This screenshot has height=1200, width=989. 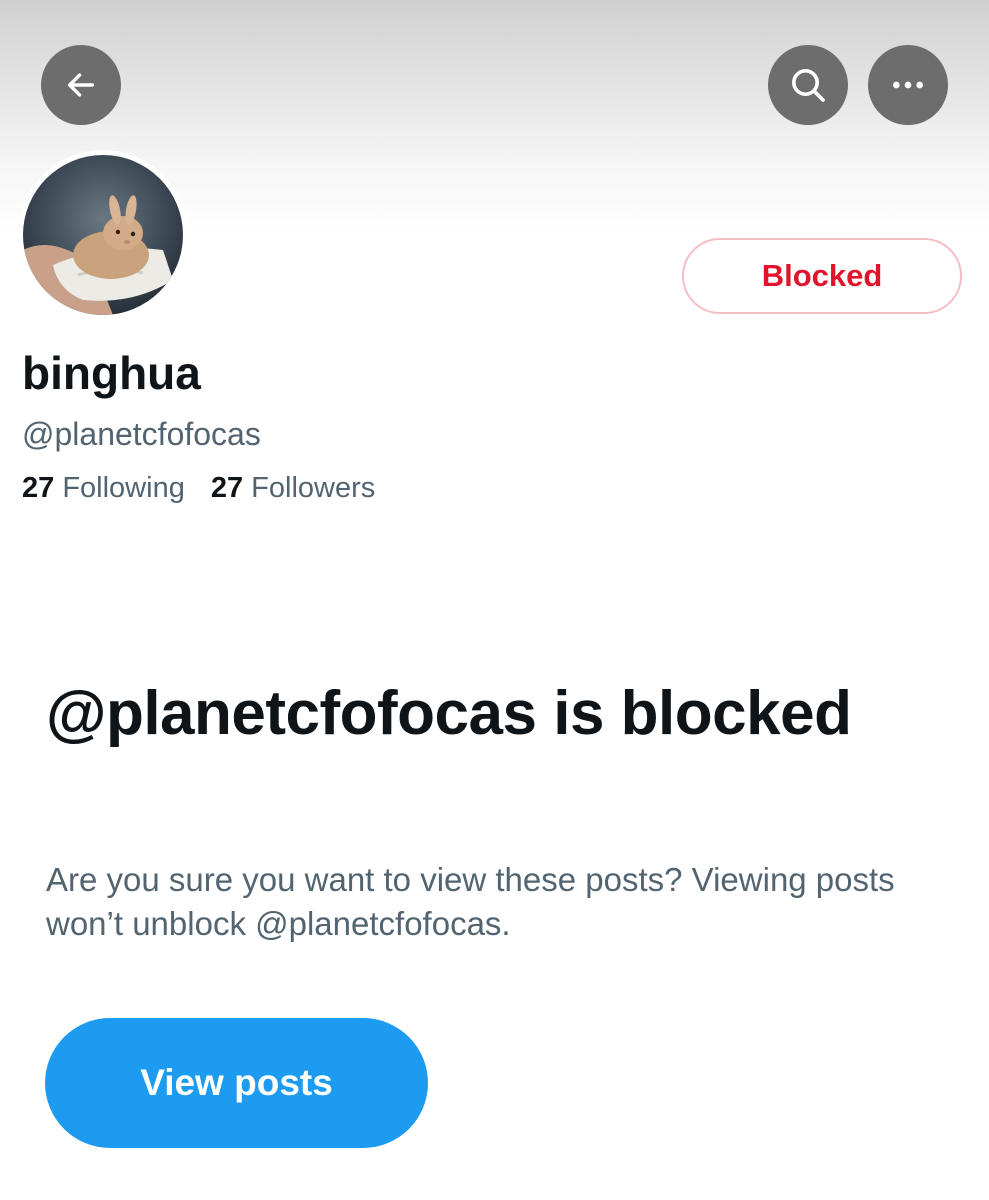 I want to click on back-button, so click(x=81, y=85).